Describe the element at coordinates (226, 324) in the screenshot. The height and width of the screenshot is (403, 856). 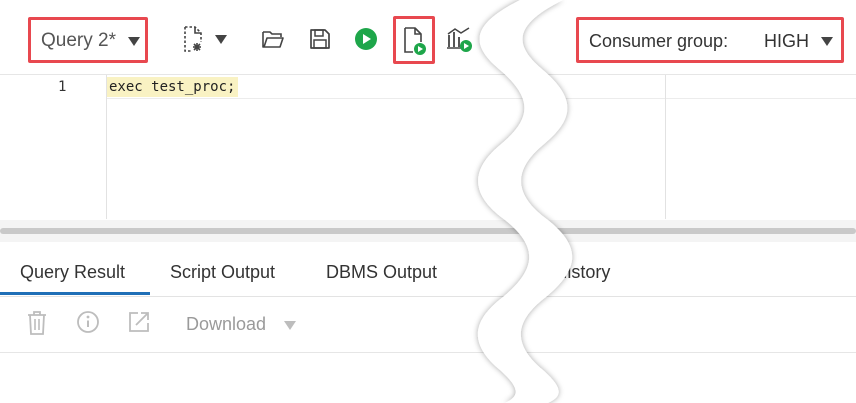
I see `download-button: Download` at that location.